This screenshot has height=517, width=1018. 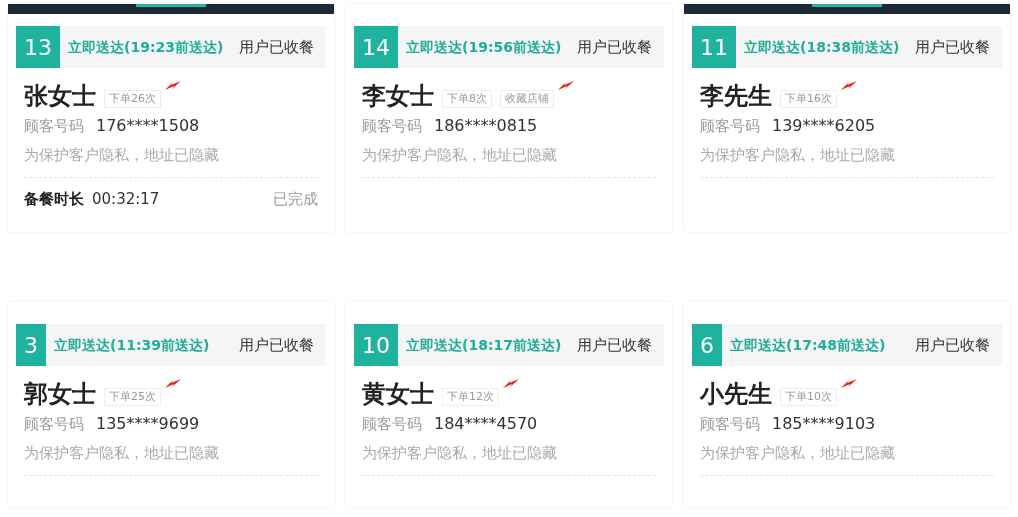 What do you see at coordinates (132, 98) in the screenshot?
I see `customer-tag: 下单26次` at bounding box center [132, 98].